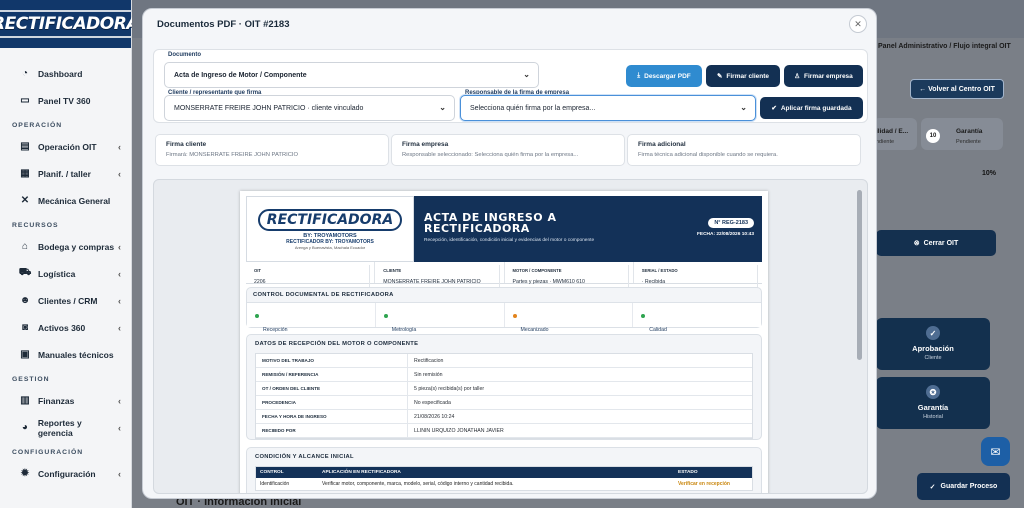 This screenshot has width=1024, height=508. What do you see at coordinates (332, 416) in the screenshot?
I see `row-key: FECHA Y HORA DE INGRESO` at bounding box center [332, 416].